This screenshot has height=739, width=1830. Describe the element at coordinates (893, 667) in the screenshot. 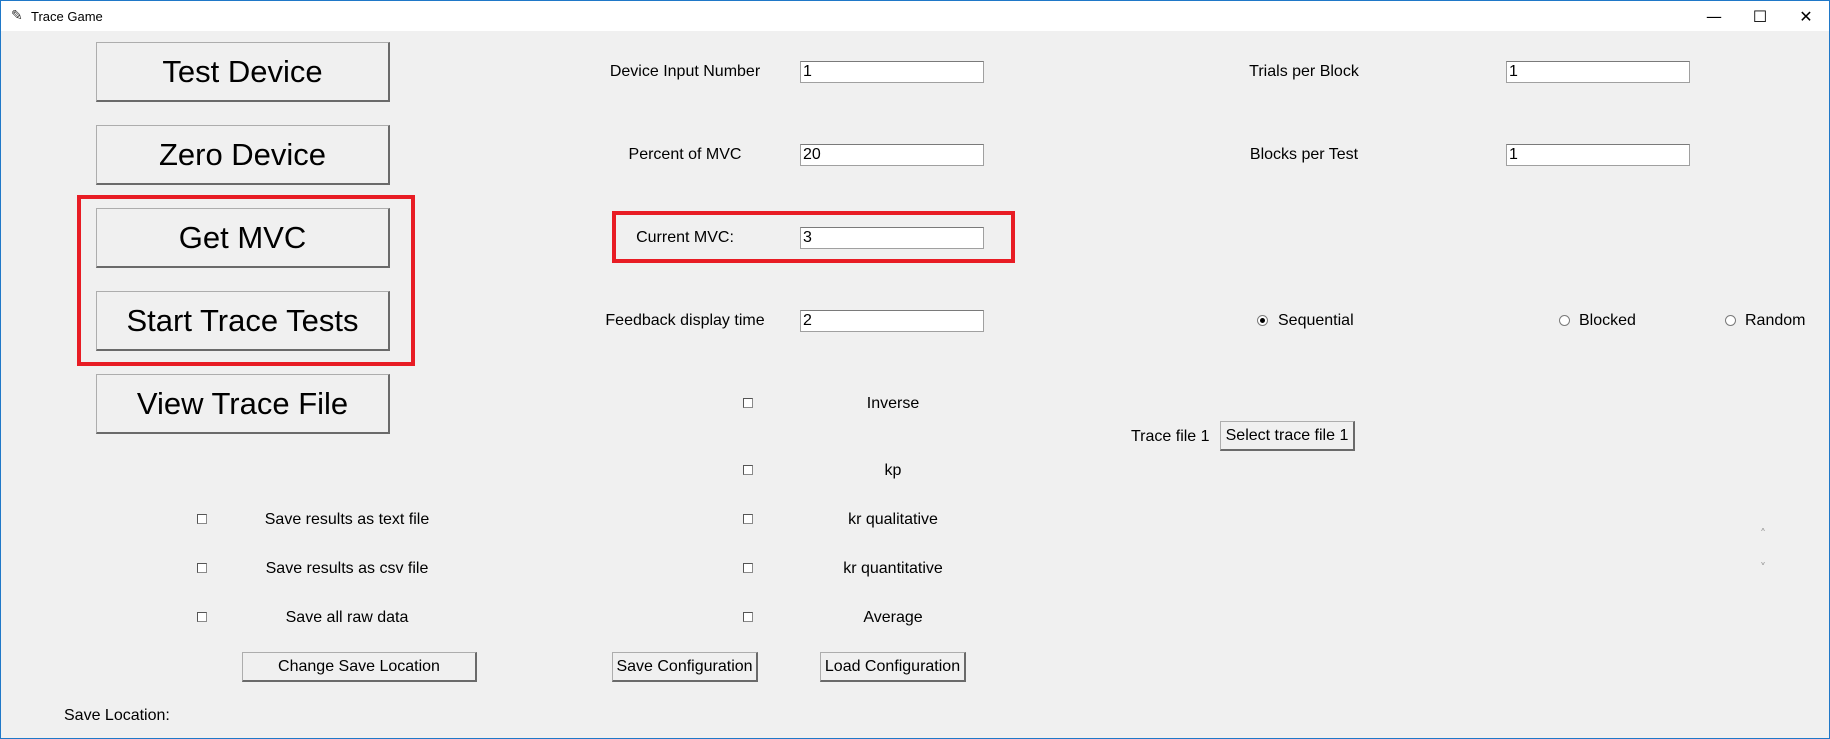

I see `load-configuration-button: Load Configuration` at that location.